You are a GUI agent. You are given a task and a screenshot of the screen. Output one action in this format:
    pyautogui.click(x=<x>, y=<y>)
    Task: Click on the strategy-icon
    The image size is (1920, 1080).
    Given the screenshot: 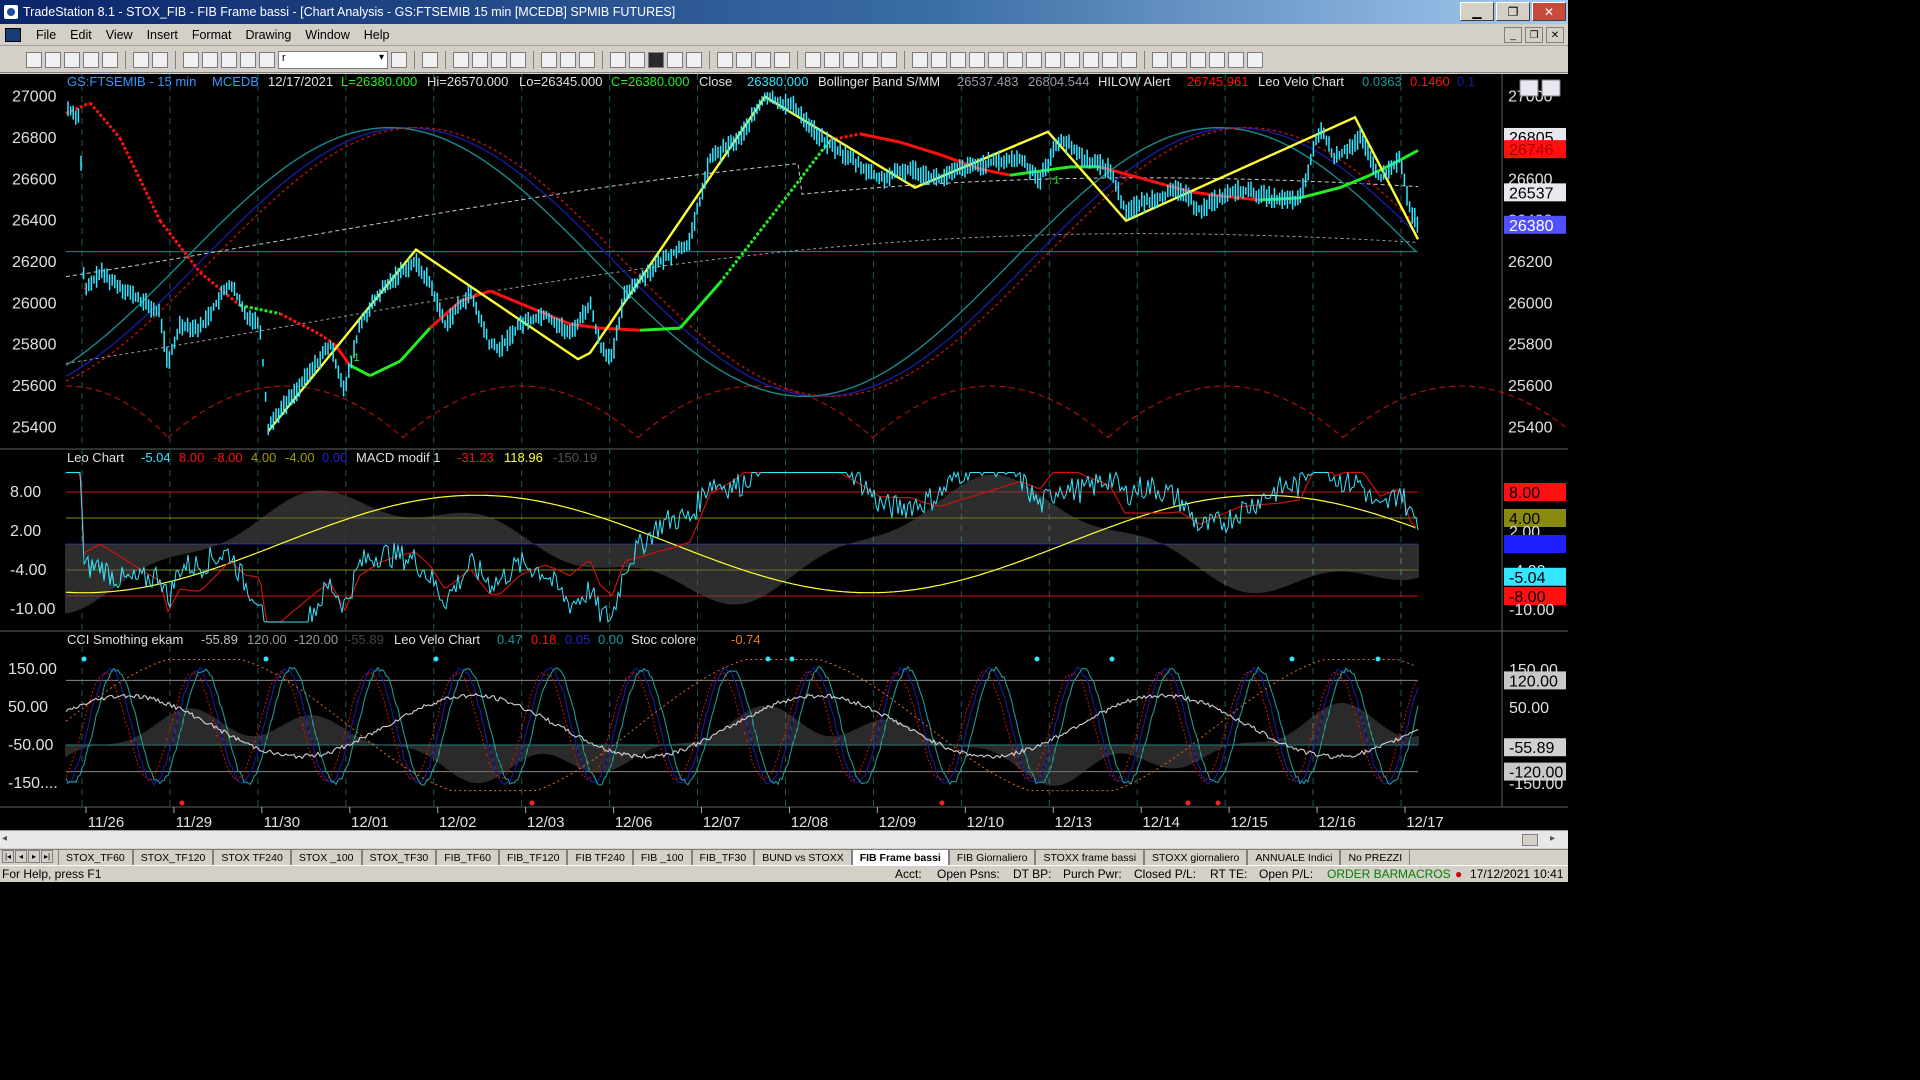 What is the action you would take?
    pyautogui.click(x=480, y=59)
    